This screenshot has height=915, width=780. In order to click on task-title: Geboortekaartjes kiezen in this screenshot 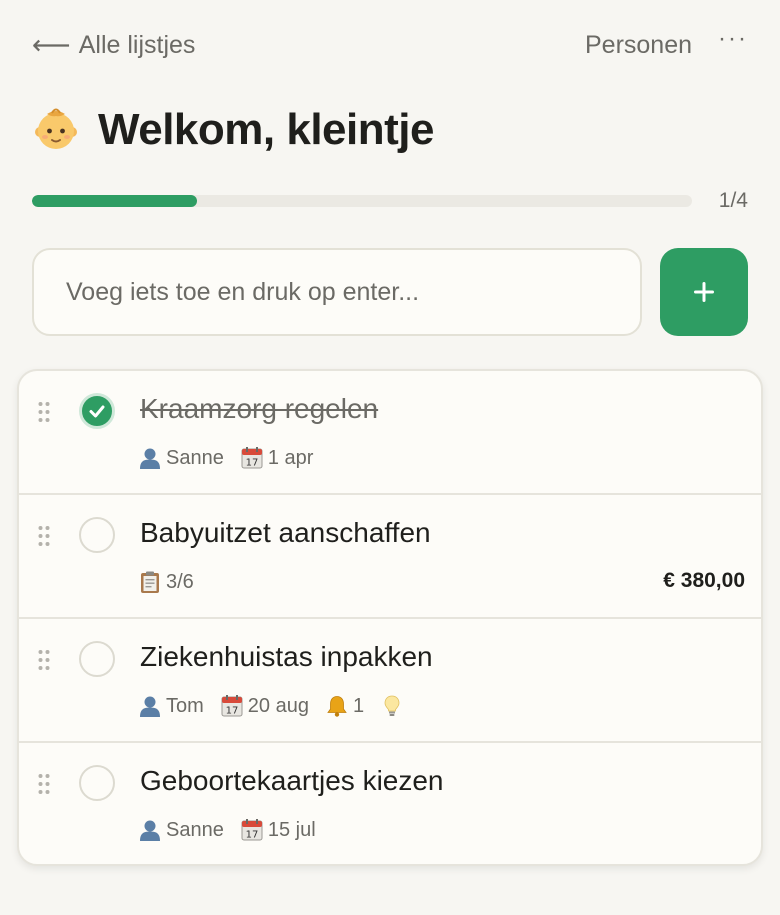, I will do `click(292, 780)`.